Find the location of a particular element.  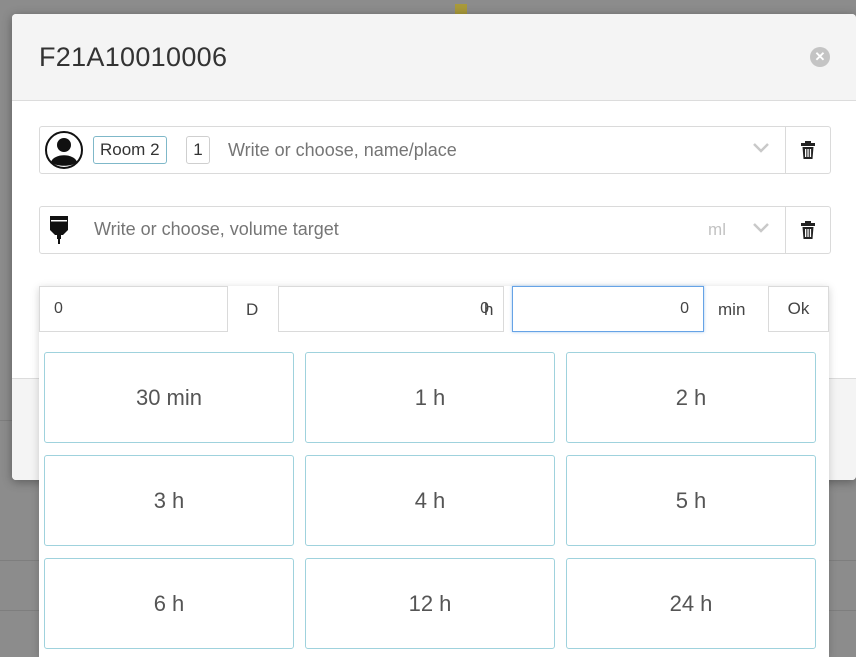

volume-unit: ml is located at coordinates (717, 229).